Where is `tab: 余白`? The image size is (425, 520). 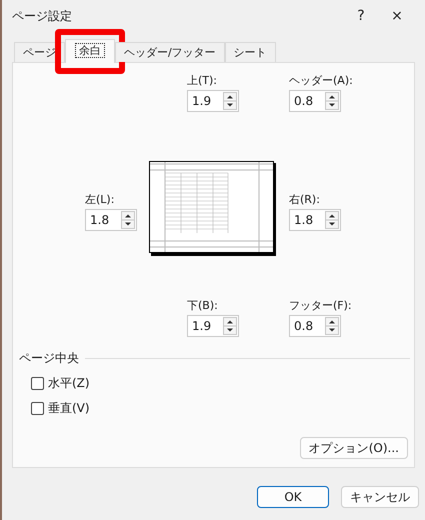 tab: 余白 is located at coordinates (90, 51).